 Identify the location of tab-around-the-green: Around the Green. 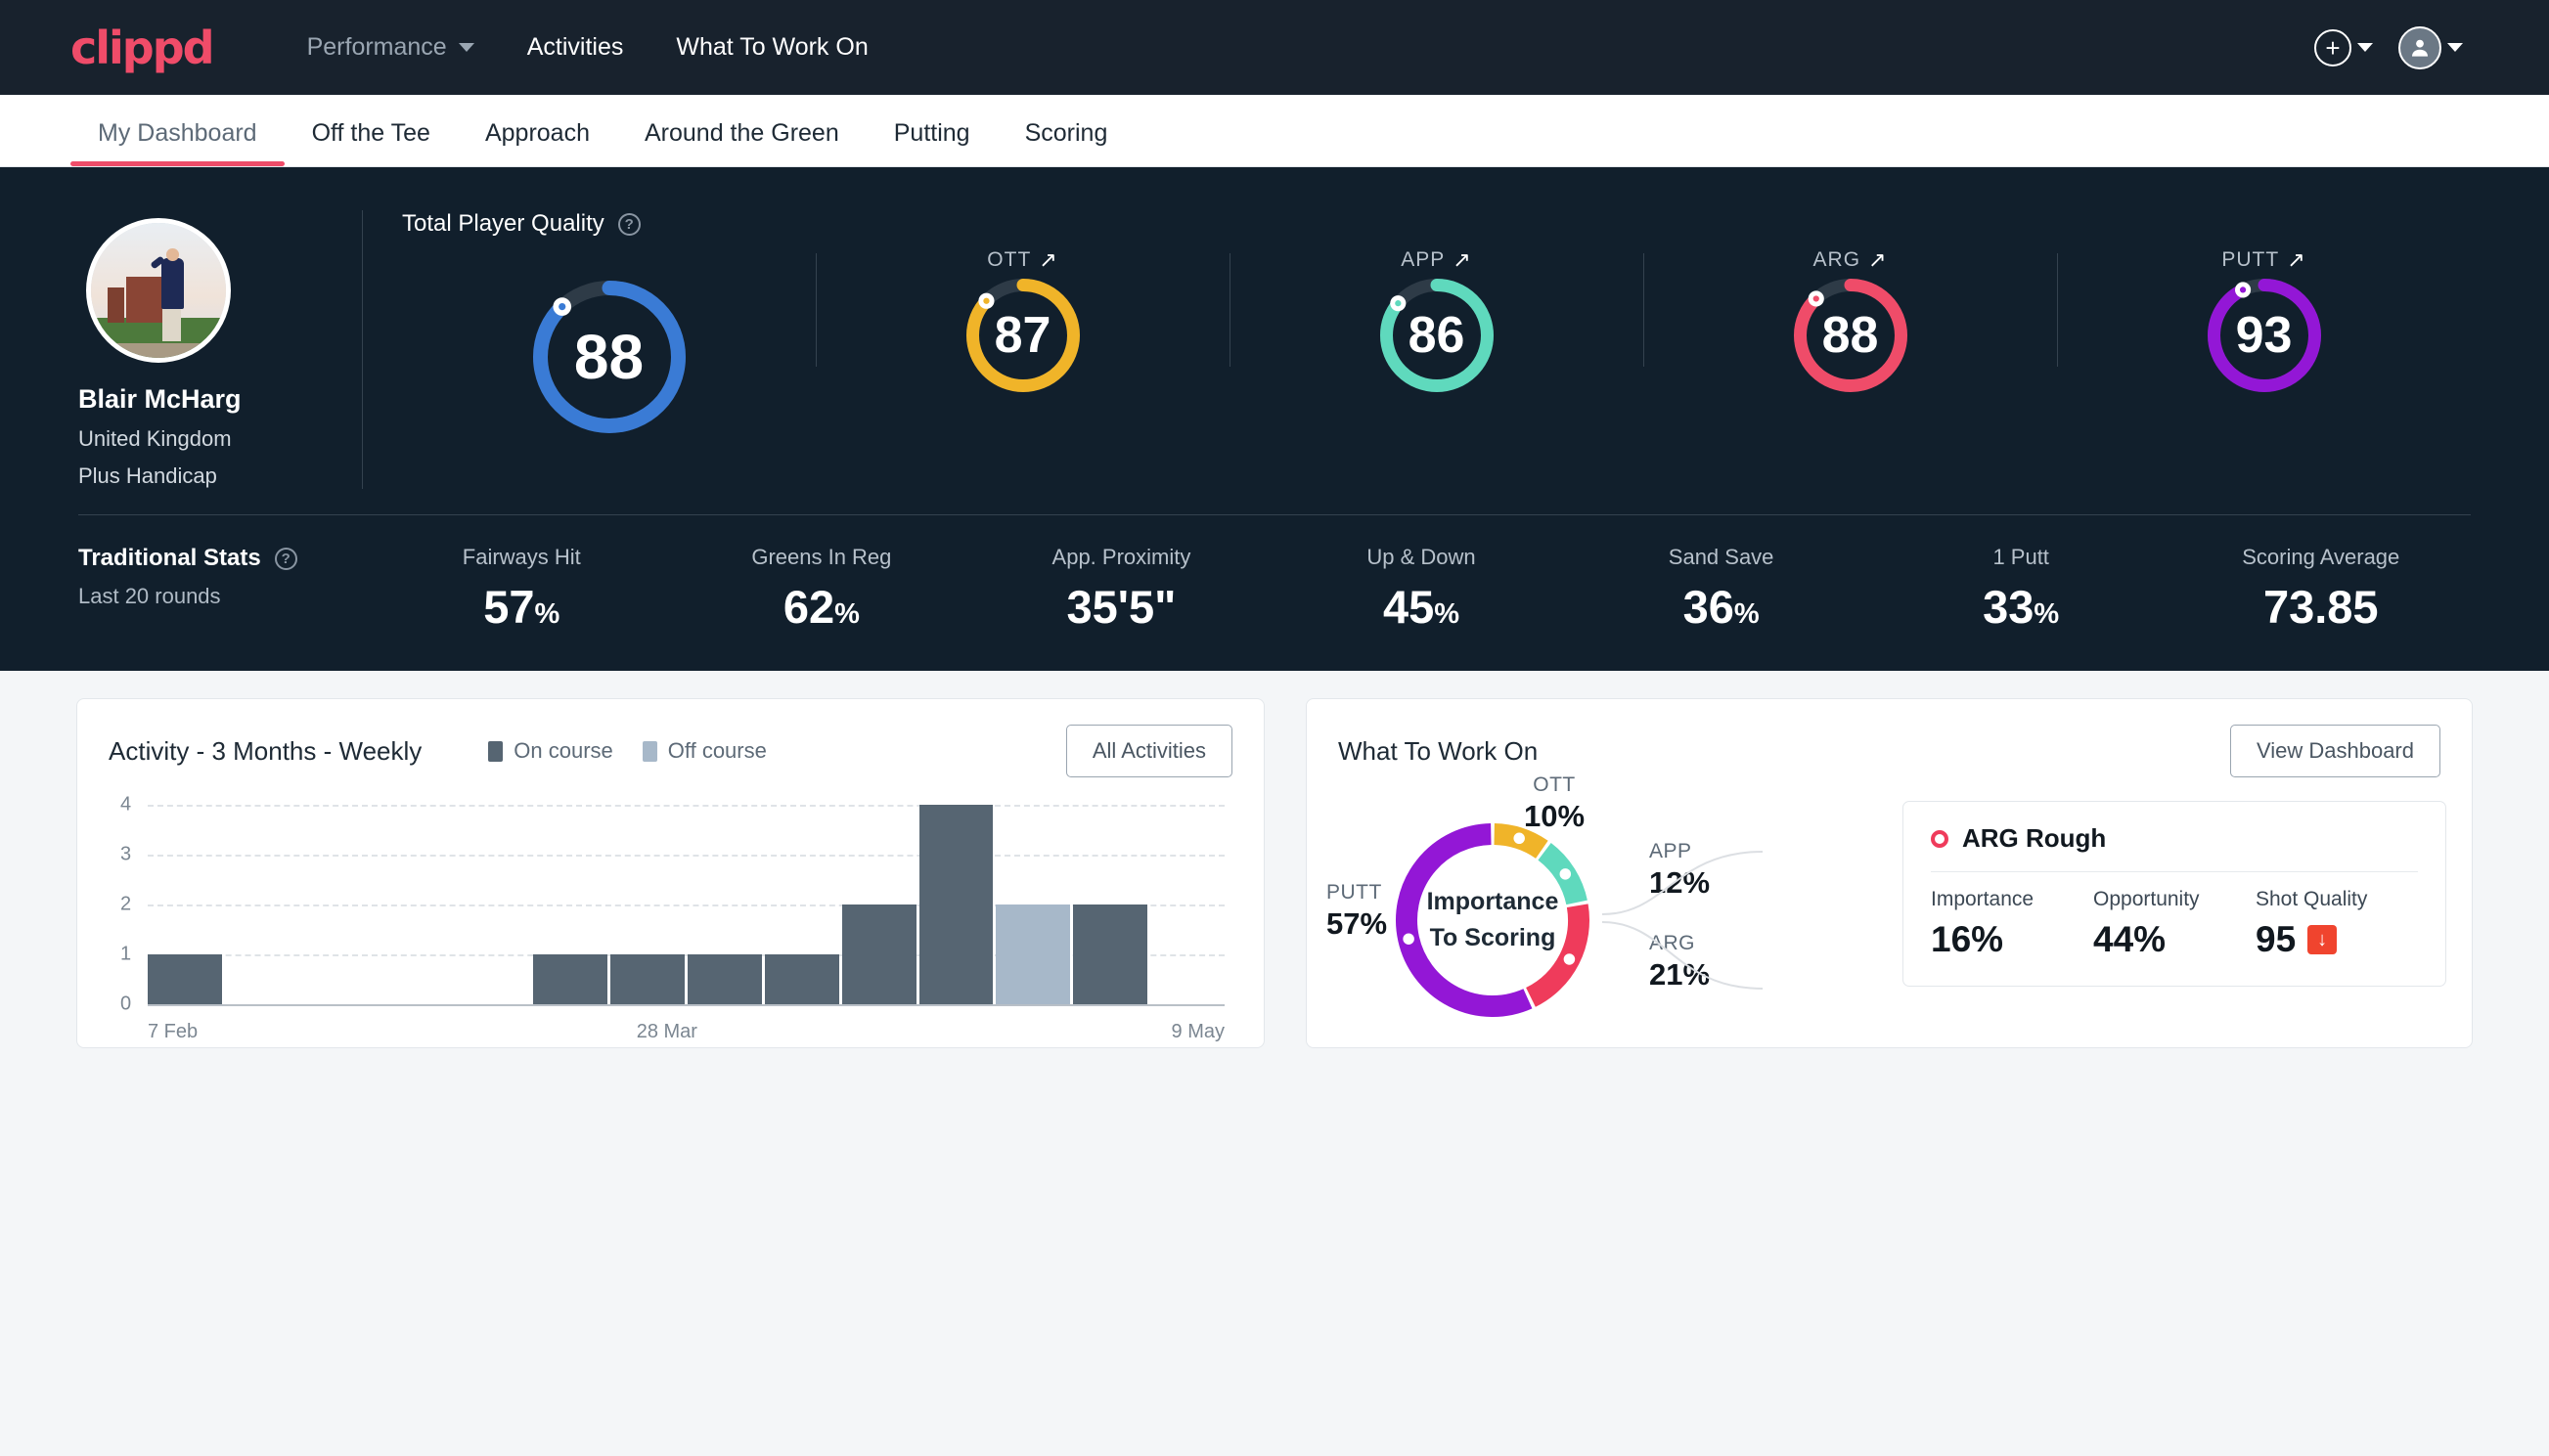
(742, 142).